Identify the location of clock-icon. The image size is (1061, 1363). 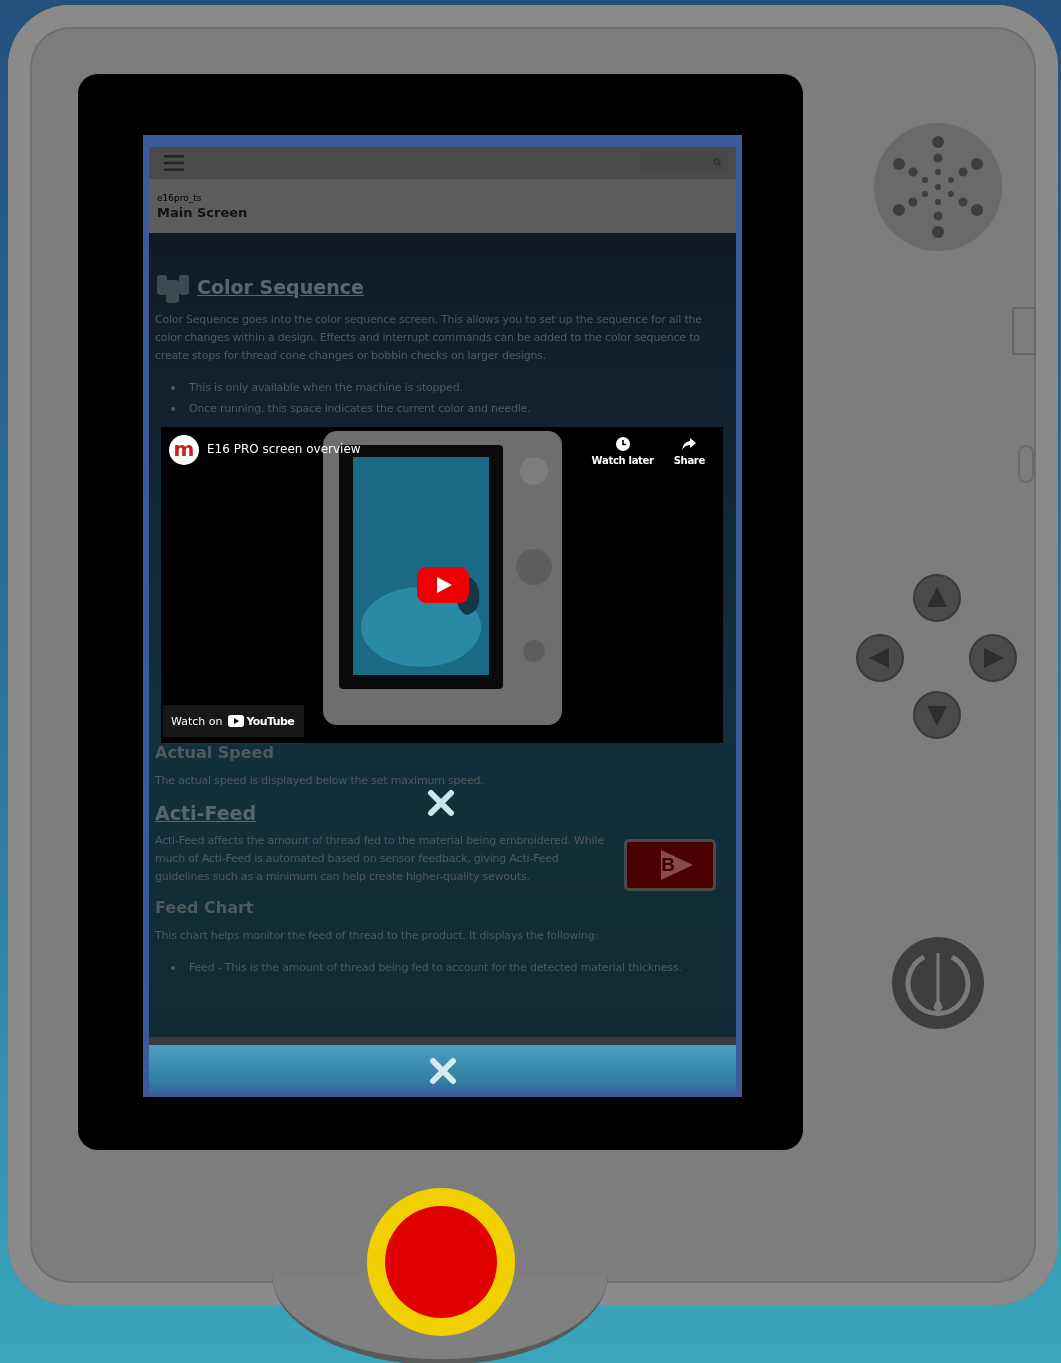
(622, 444).